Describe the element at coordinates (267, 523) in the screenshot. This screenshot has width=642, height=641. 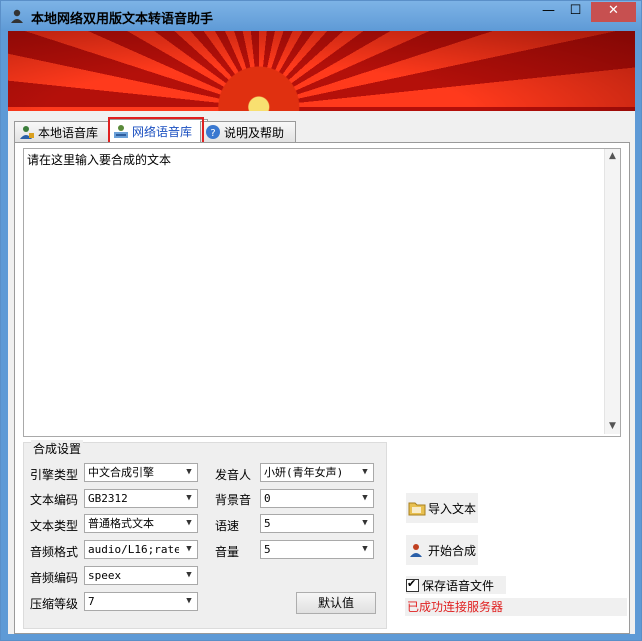
I see `speed-value: 5` at that location.